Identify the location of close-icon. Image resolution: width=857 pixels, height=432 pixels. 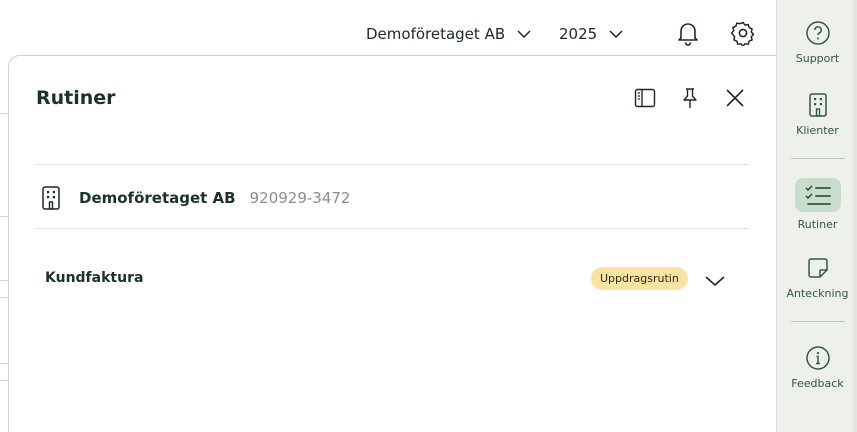
(735, 98).